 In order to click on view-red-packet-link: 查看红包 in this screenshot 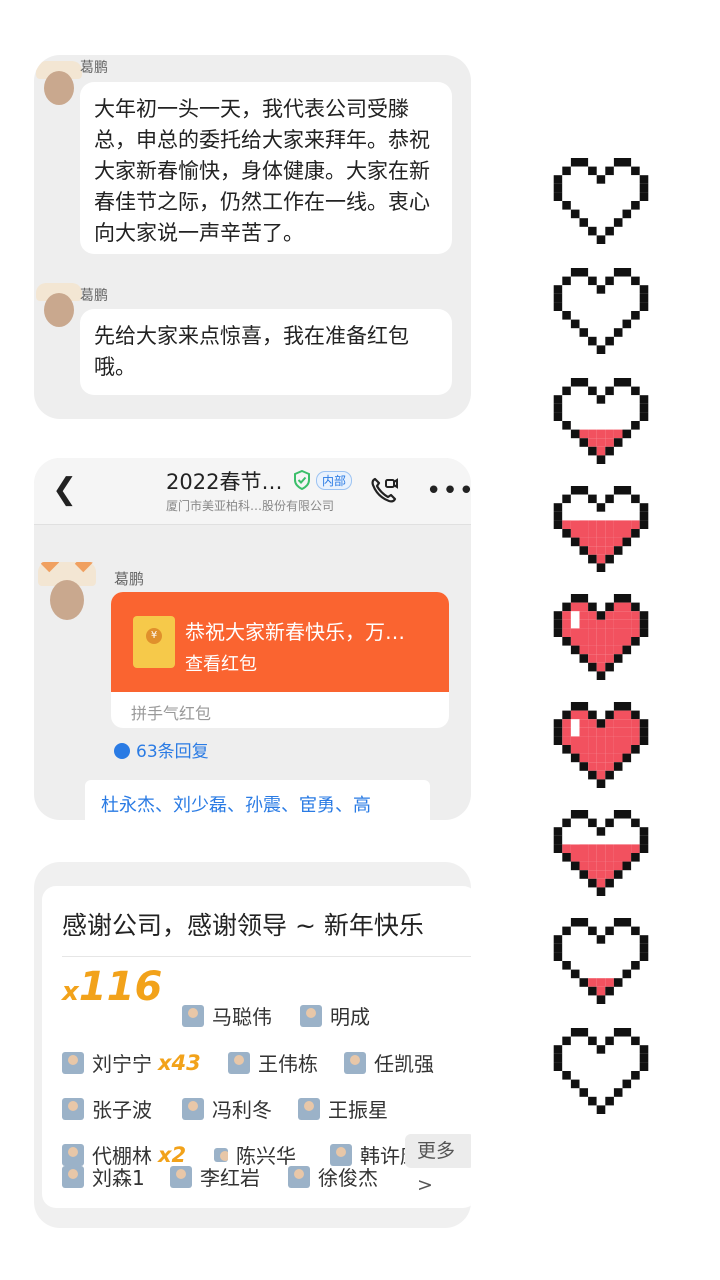, I will do `click(221, 663)`.